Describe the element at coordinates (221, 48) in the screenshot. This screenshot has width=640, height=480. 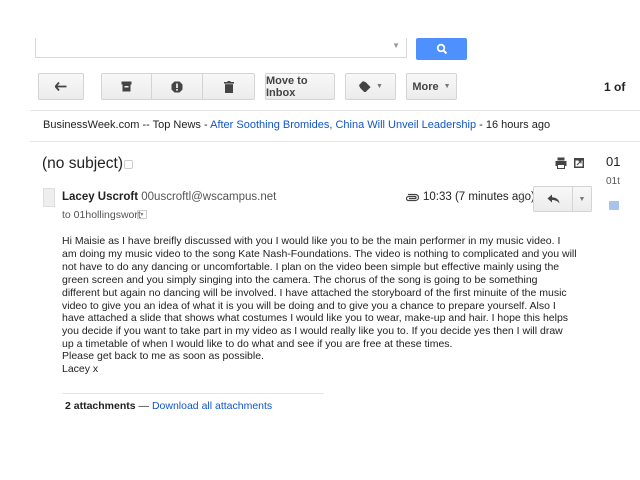
I see `search-input: ▼` at that location.